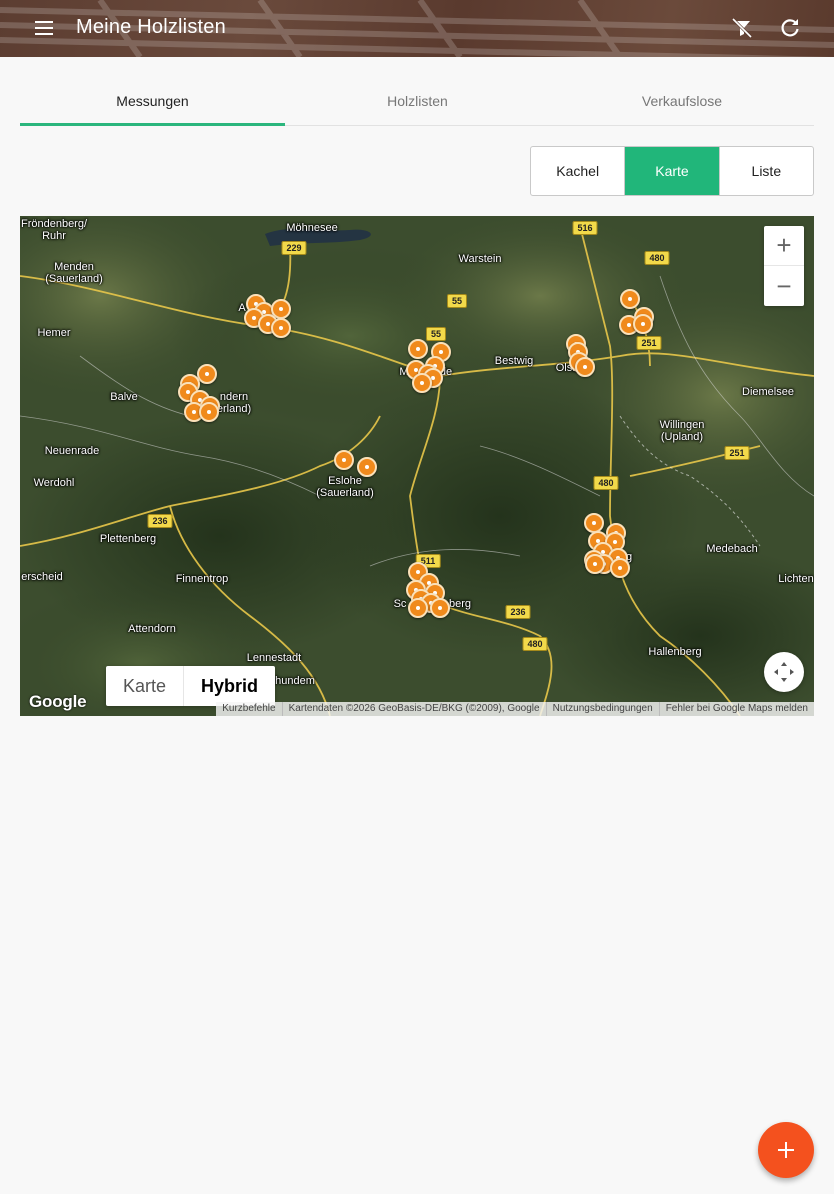 The image size is (834, 1194). I want to click on road-shield: 229, so click(294, 248).